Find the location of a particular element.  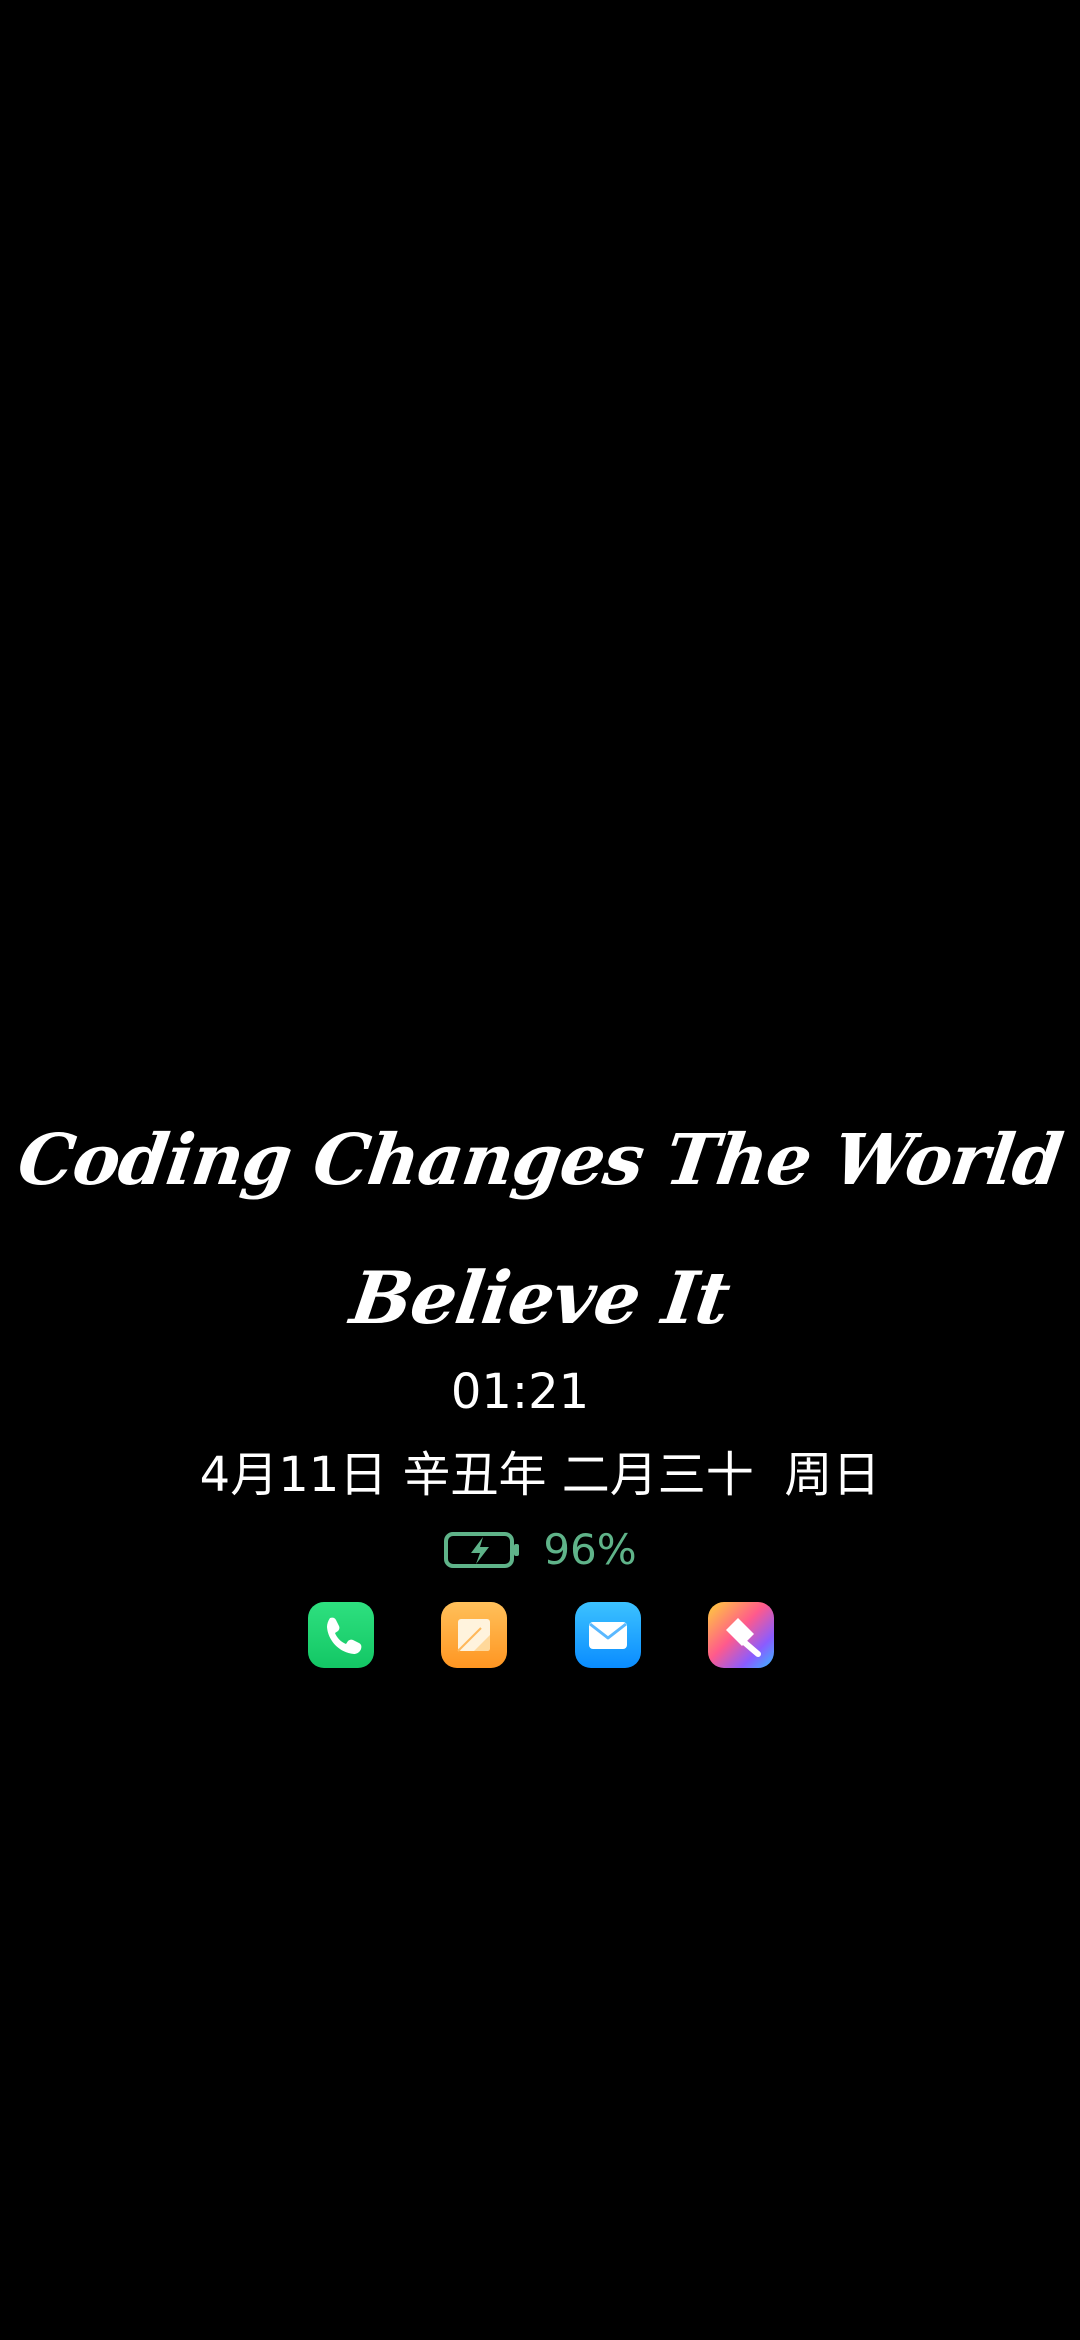

clock-time: 01:21 is located at coordinates (520, 1392).